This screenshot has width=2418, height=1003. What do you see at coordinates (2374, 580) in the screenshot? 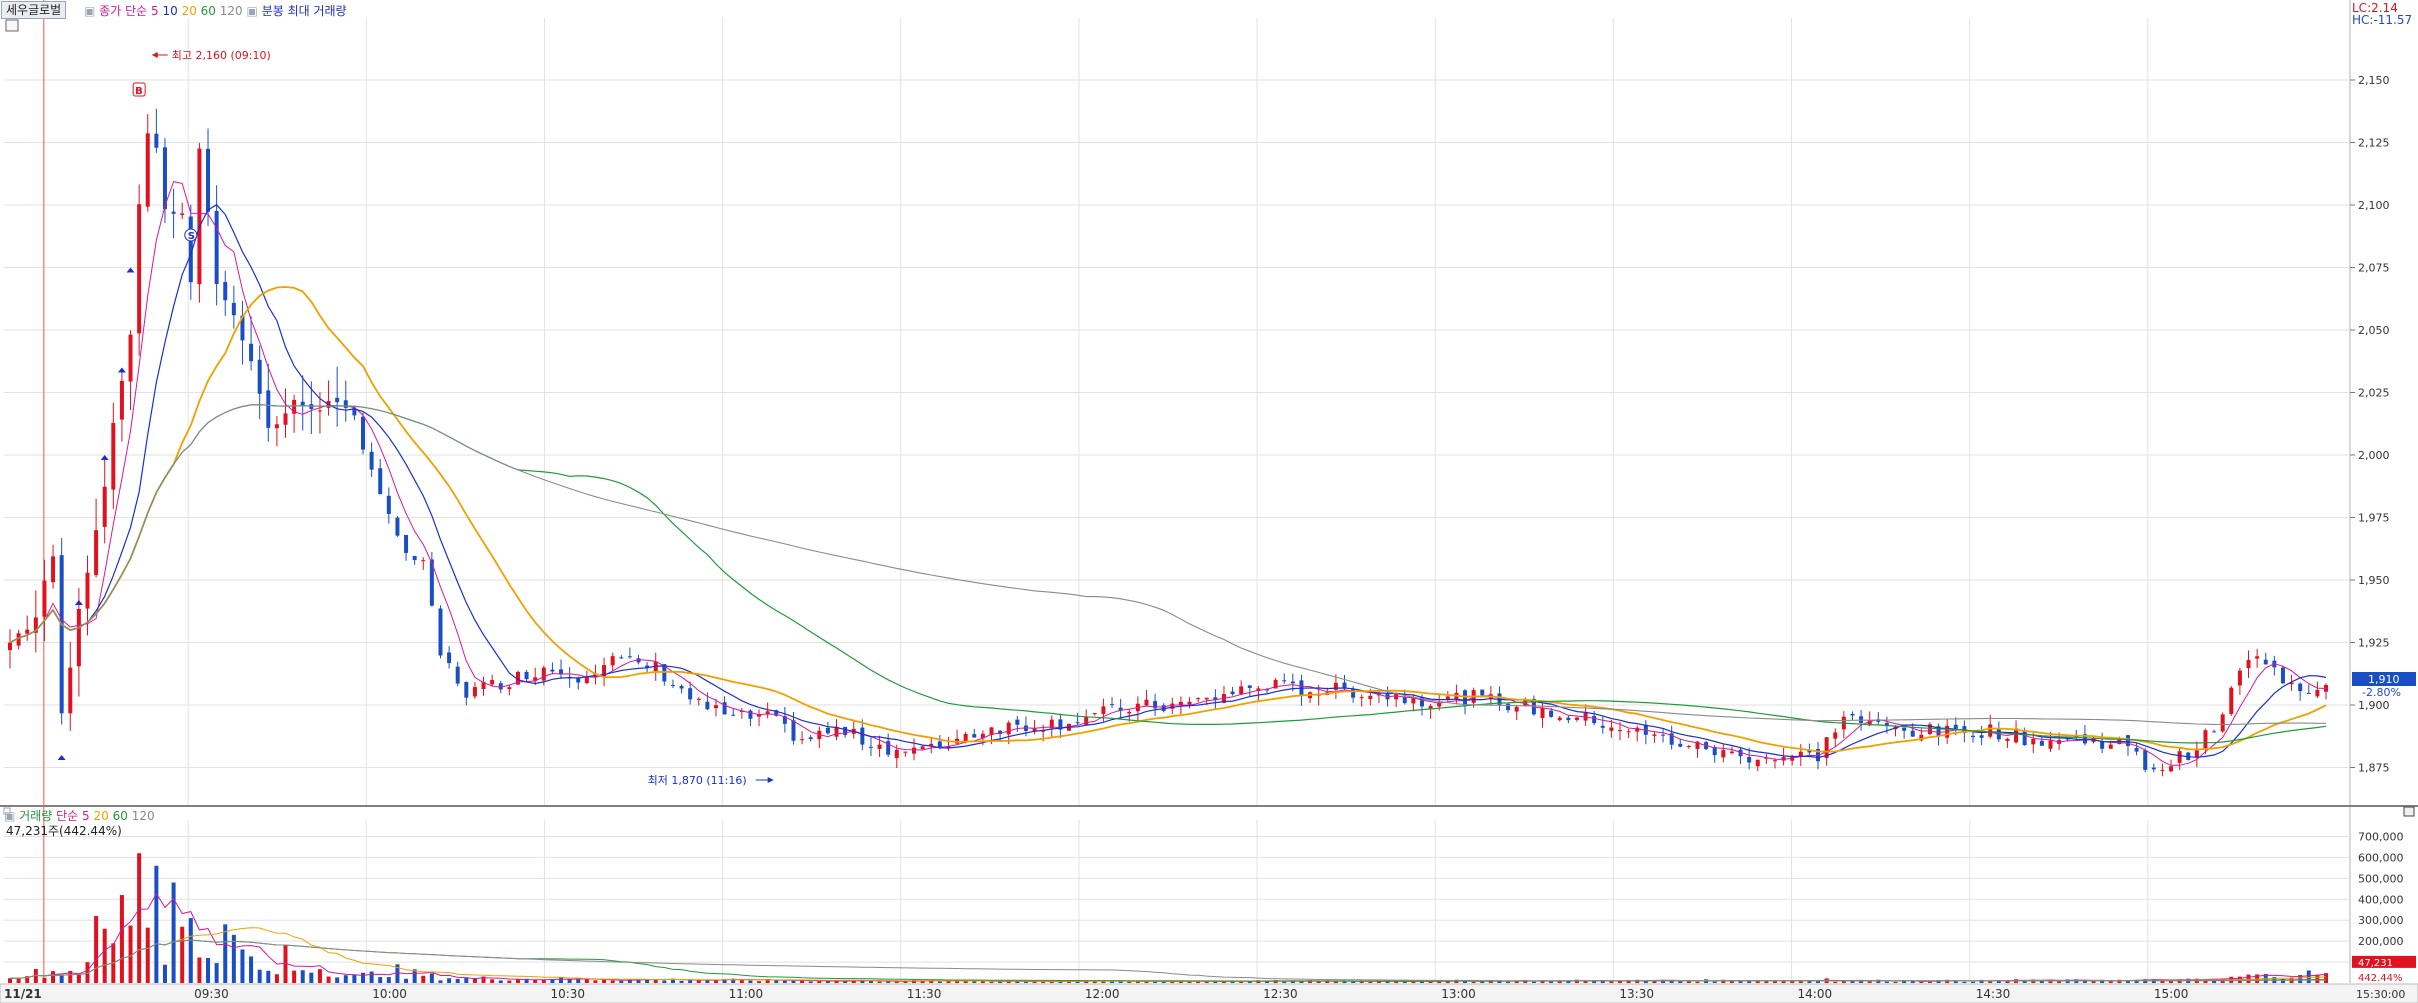
I see `price-tick-label: 1,950` at bounding box center [2374, 580].